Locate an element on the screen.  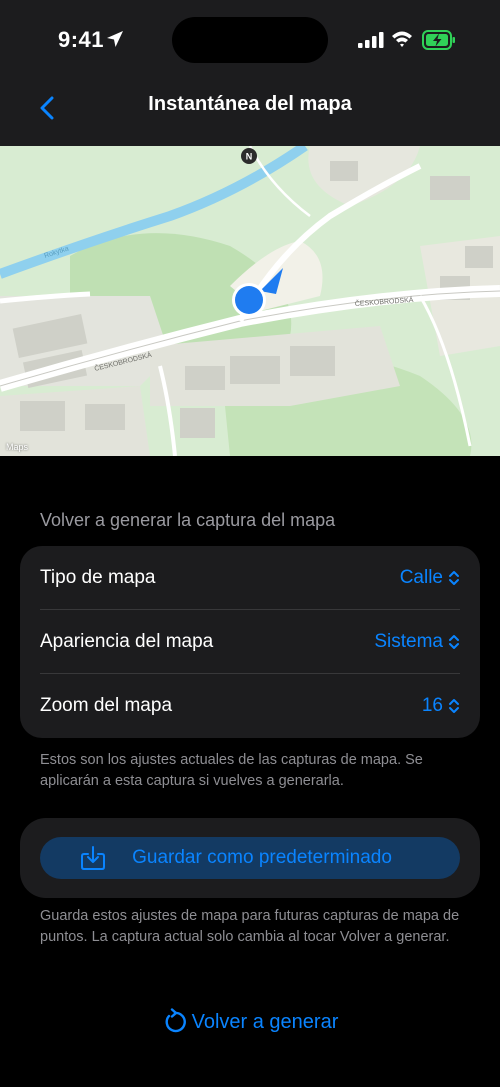
regenerate-button: Volver a generar is located at coordinates (250, 1022).